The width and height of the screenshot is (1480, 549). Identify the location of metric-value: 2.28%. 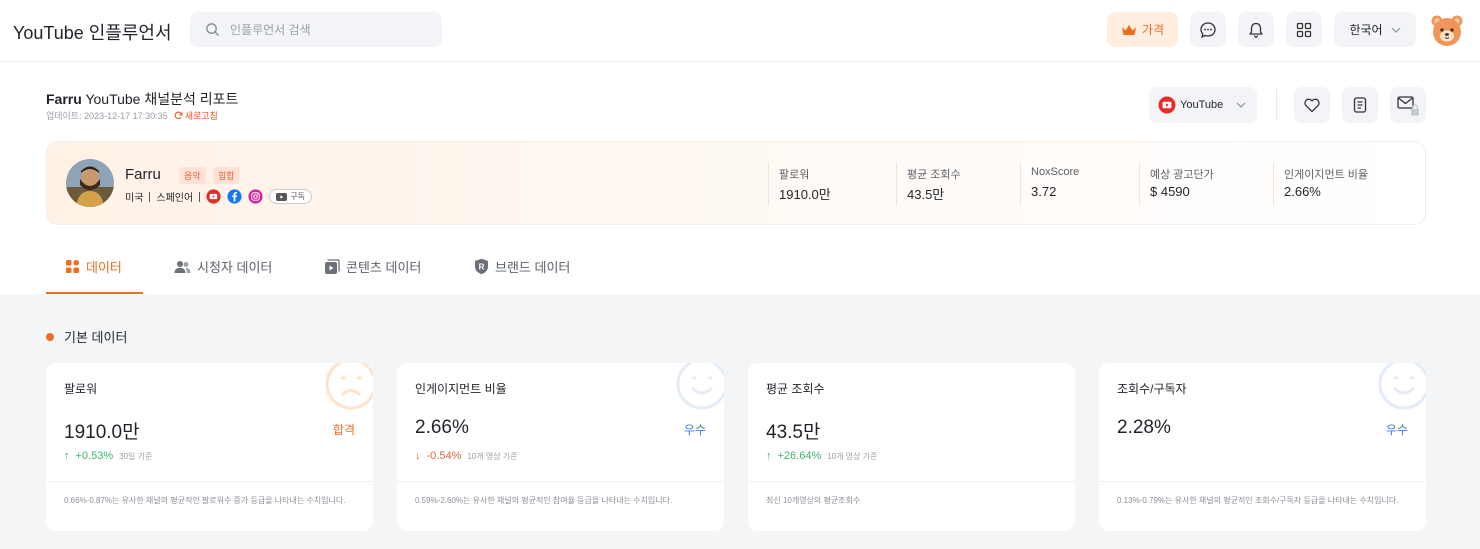
(1144, 427).